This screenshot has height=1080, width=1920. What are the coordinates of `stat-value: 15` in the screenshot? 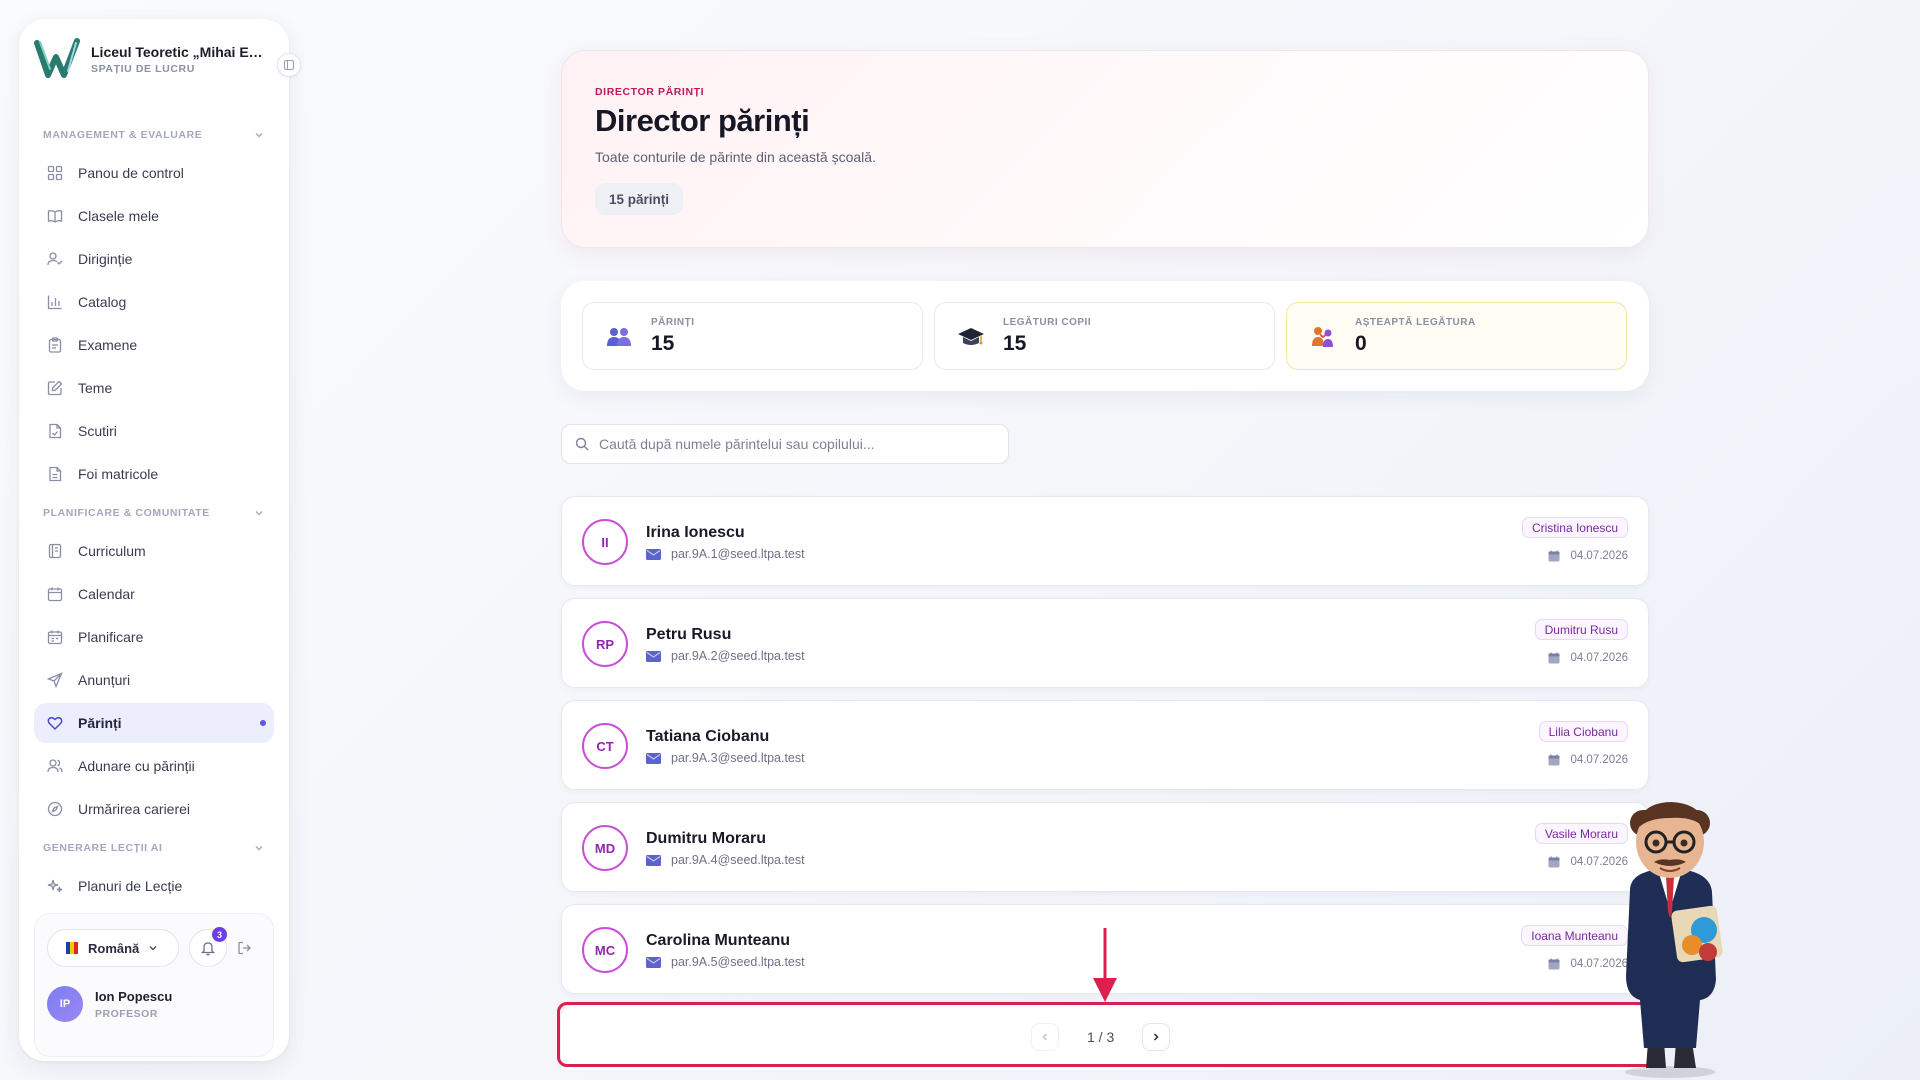 It's located at (1015, 343).